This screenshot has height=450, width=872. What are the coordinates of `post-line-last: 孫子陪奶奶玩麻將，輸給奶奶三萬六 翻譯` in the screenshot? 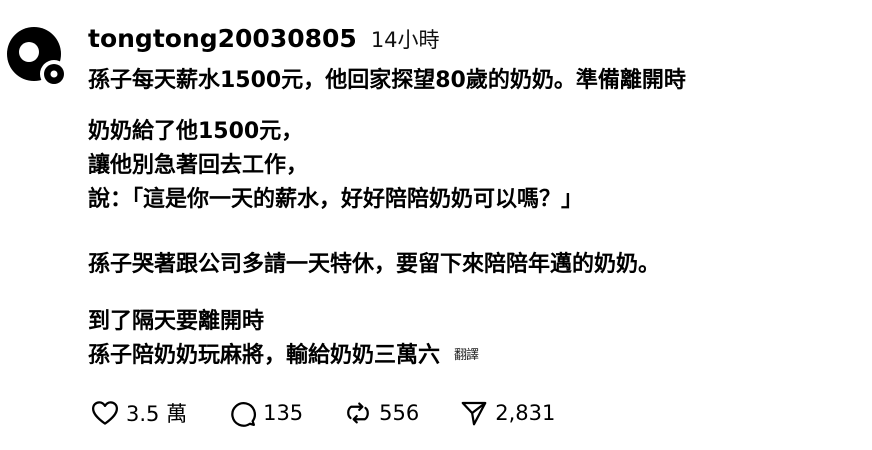 It's located at (283, 356).